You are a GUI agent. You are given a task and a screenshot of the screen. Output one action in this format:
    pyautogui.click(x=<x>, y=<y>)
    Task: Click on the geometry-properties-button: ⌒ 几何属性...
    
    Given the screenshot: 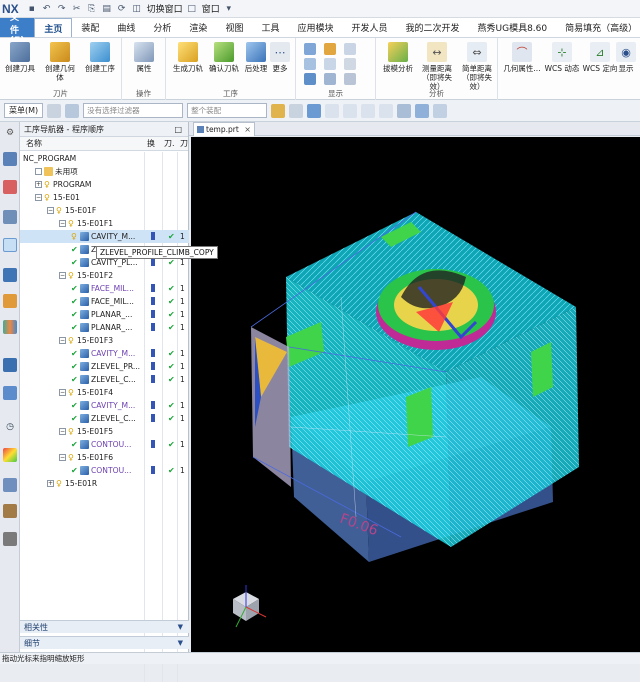 What is the action you would take?
    pyautogui.click(x=522, y=57)
    